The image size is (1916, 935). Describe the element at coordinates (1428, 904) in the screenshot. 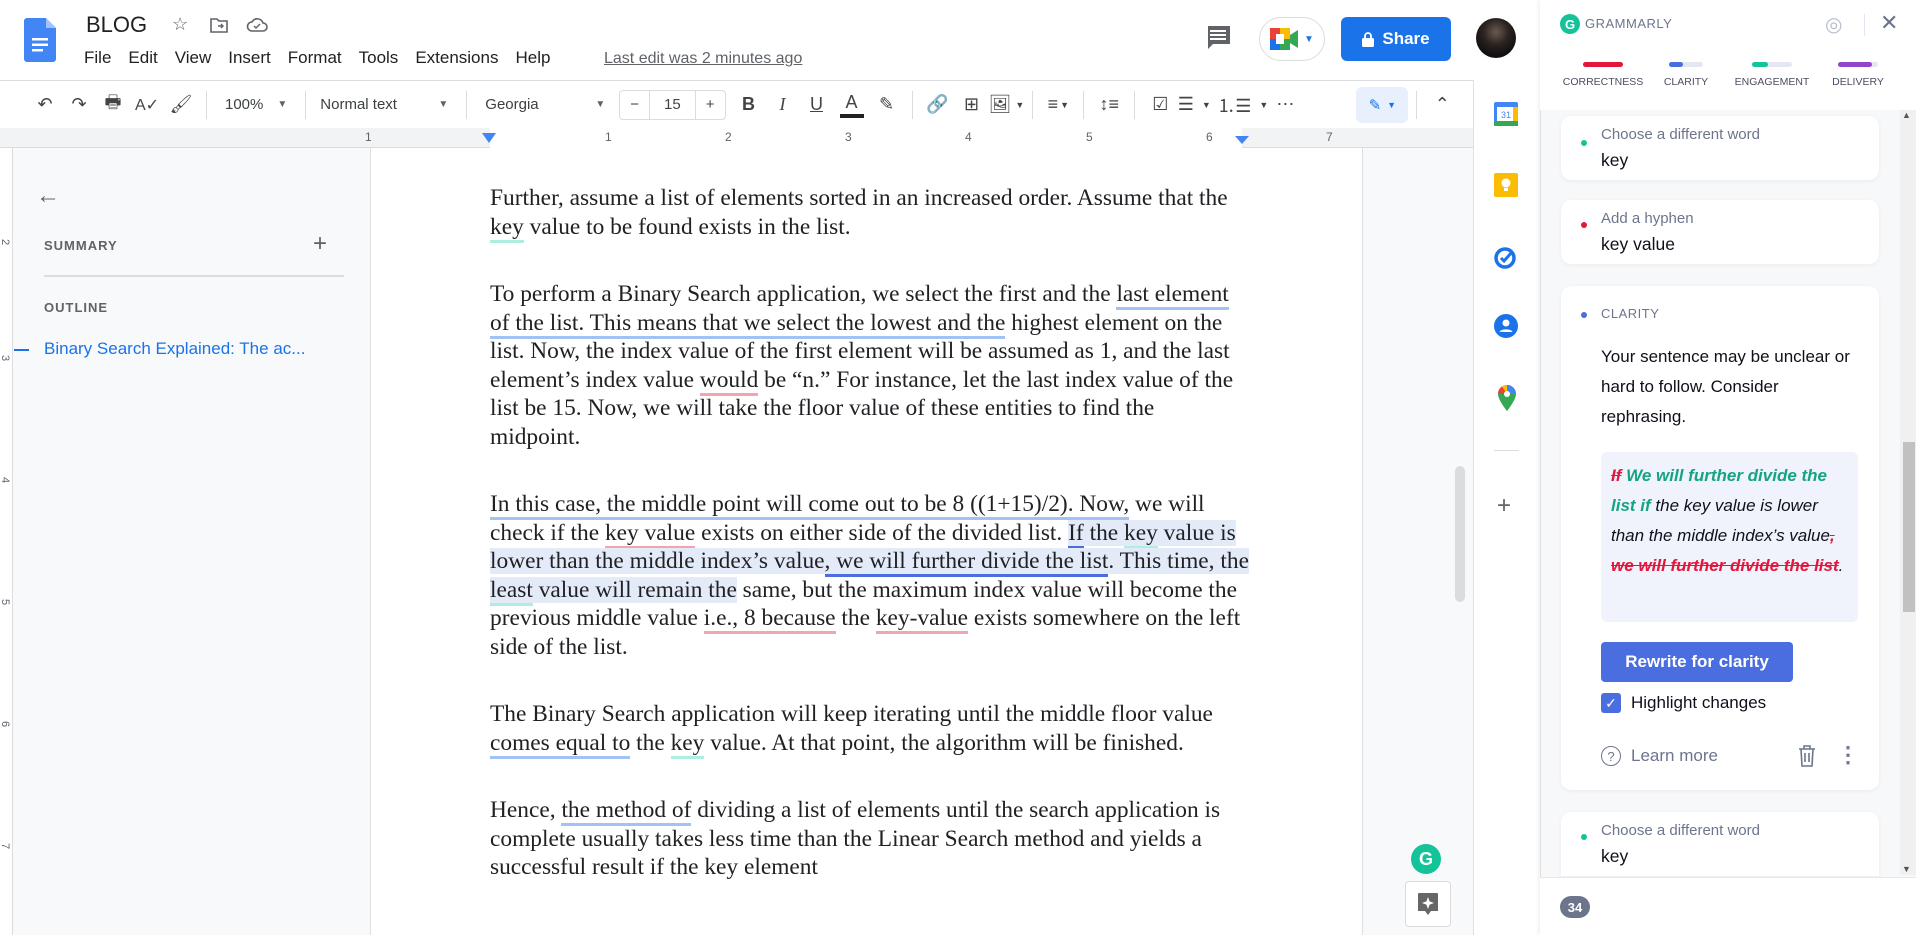

I see `explore-button` at that location.